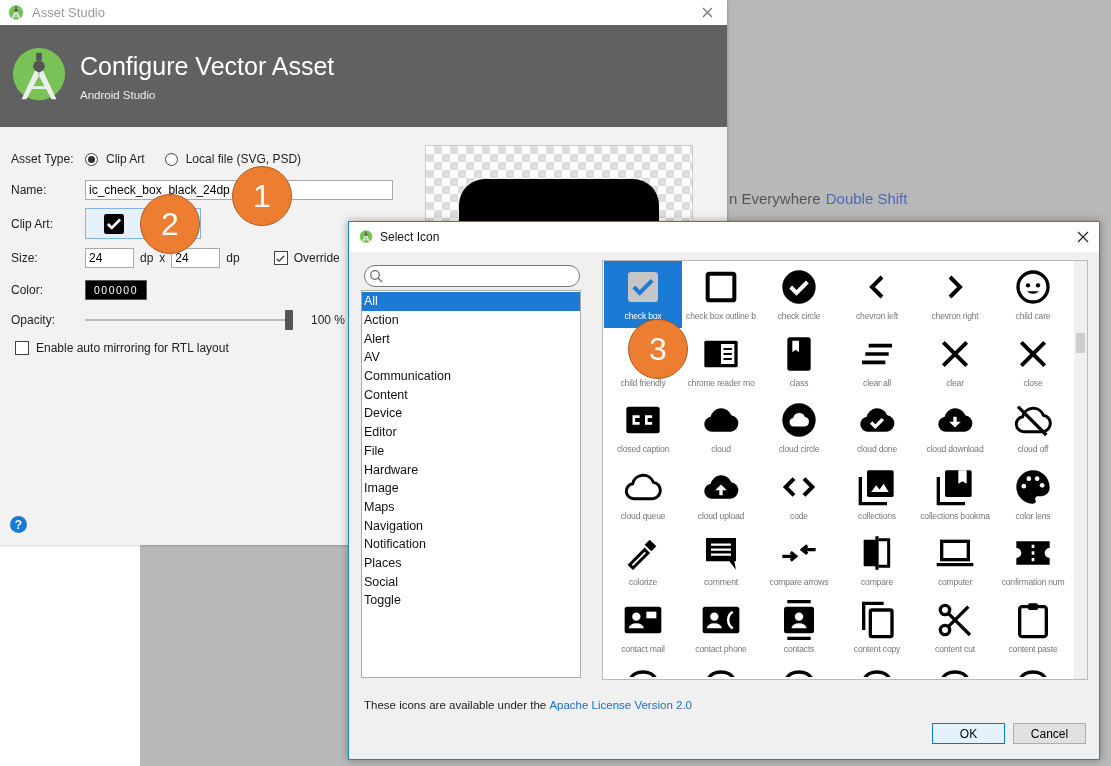 The height and width of the screenshot is (766, 1111). Describe the element at coordinates (799, 449) in the screenshot. I see `icon-label: cloud circle` at that location.